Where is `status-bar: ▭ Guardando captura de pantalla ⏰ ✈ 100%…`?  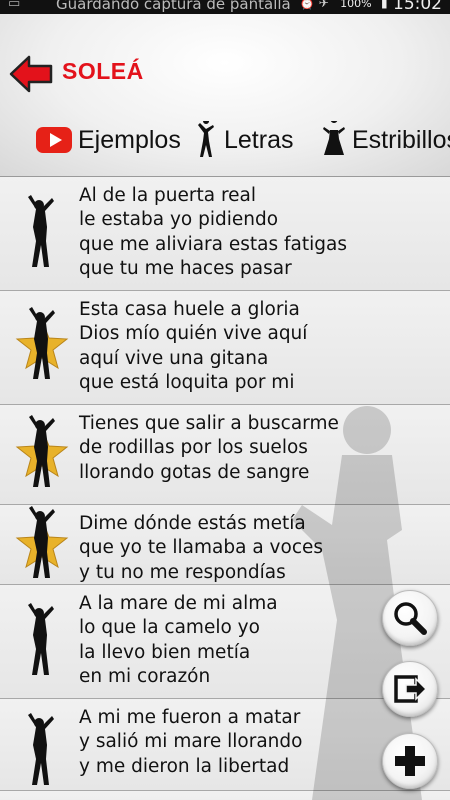 status-bar: ▭ Guardando captura de pantalla ⏰ ✈ 100%… is located at coordinates (225, 7).